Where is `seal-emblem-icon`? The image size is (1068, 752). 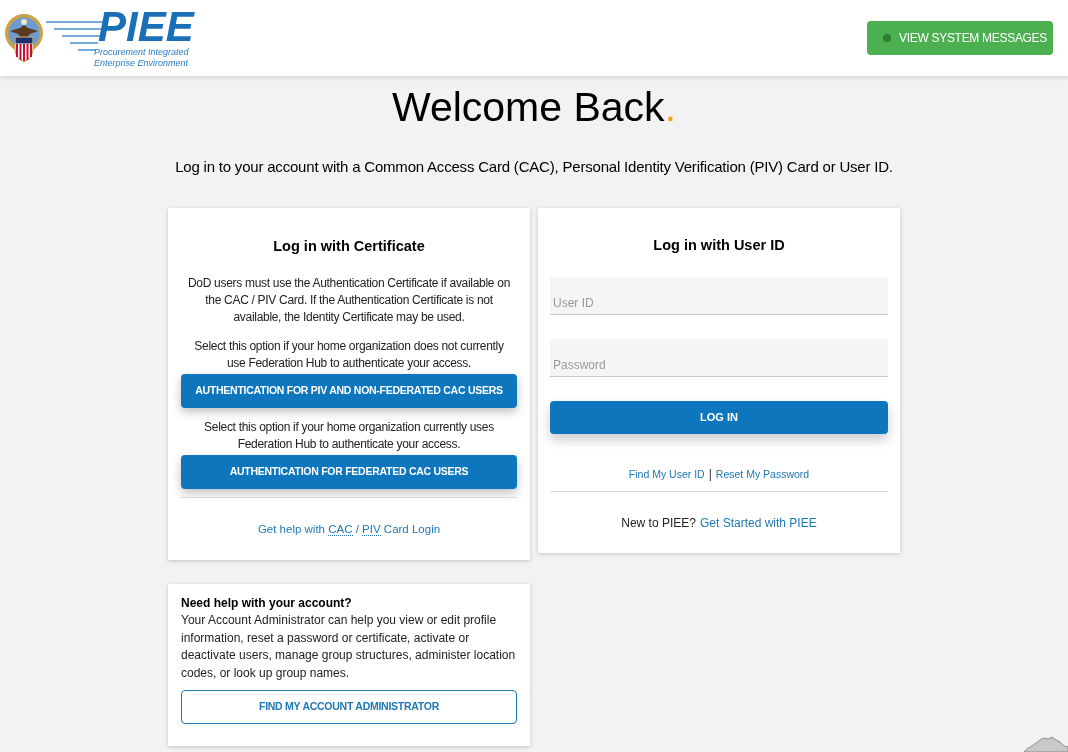
seal-emblem-icon is located at coordinates (24, 38).